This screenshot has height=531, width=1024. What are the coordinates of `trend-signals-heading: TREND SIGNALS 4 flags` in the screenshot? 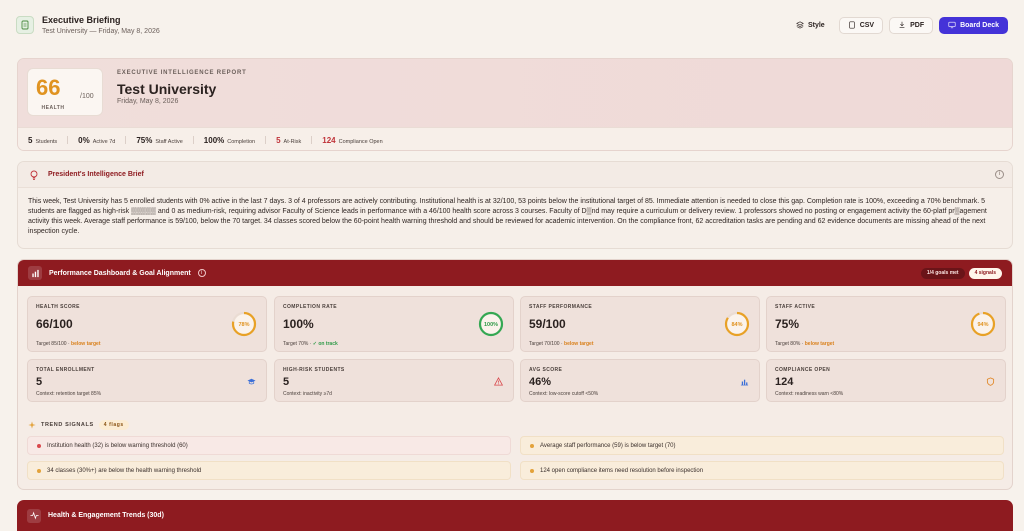 It's located at (78, 425).